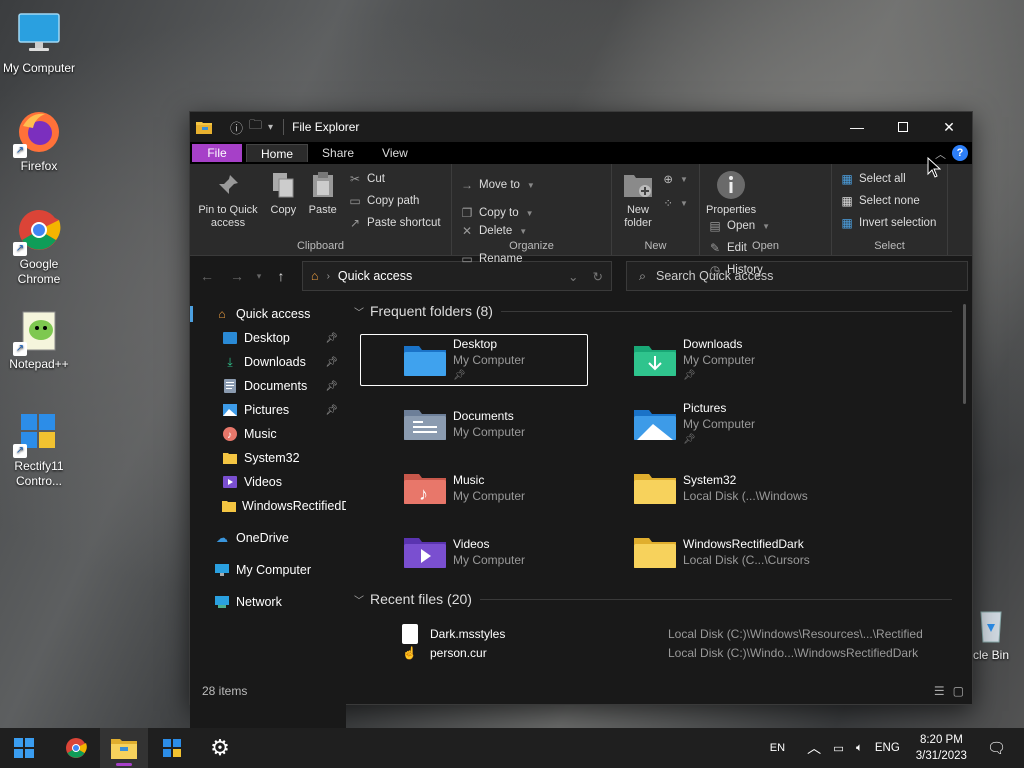  What do you see at coordinates (38, 133) in the screenshot?
I see `firefox-icon: ↗` at bounding box center [38, 133].